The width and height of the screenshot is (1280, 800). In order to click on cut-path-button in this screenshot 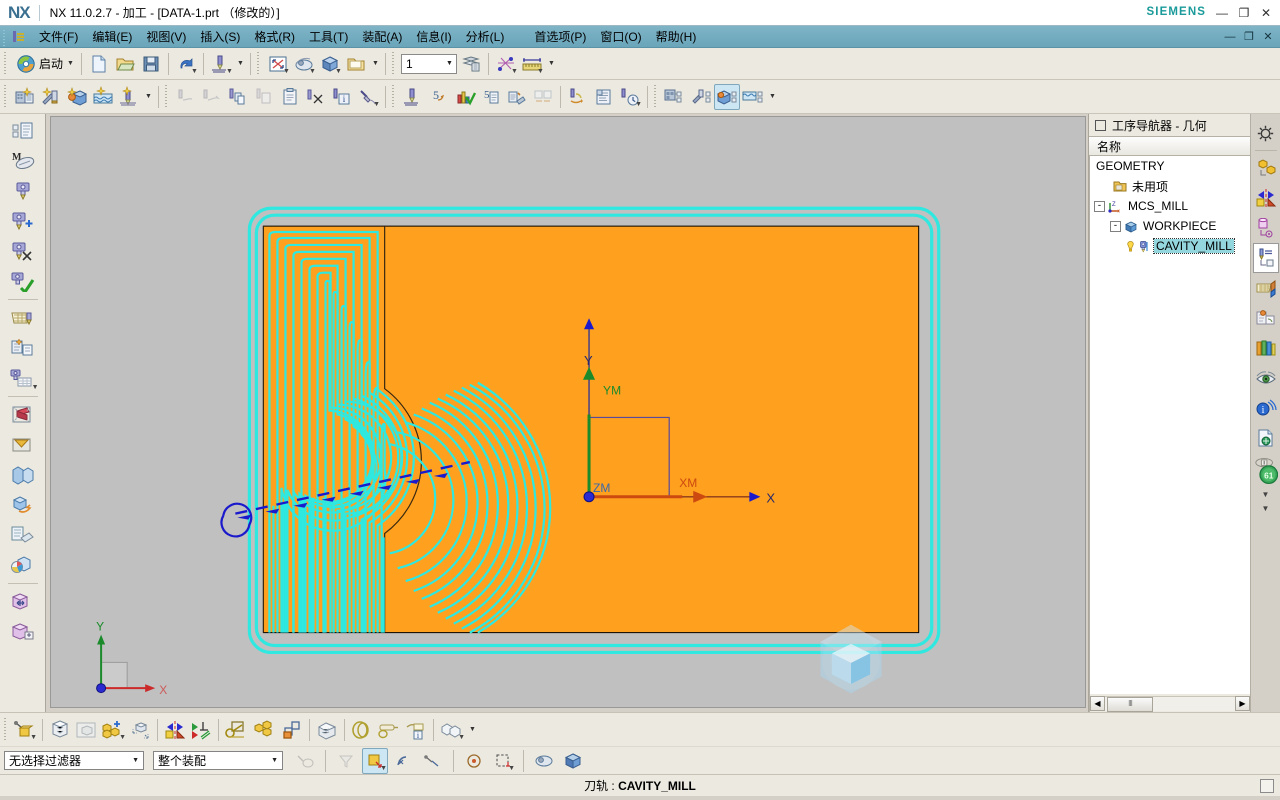, I will do `click(186, 97)`.